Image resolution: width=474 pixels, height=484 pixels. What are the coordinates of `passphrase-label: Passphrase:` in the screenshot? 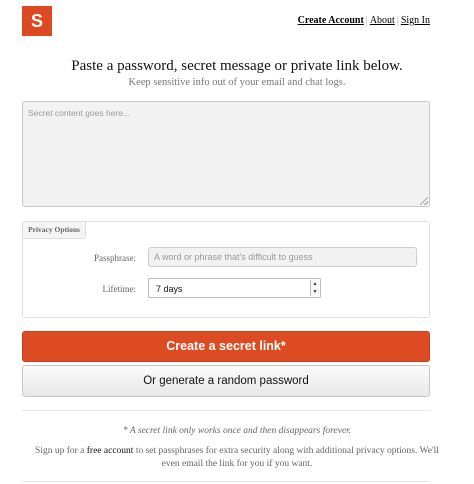 It's located at (115, 258).